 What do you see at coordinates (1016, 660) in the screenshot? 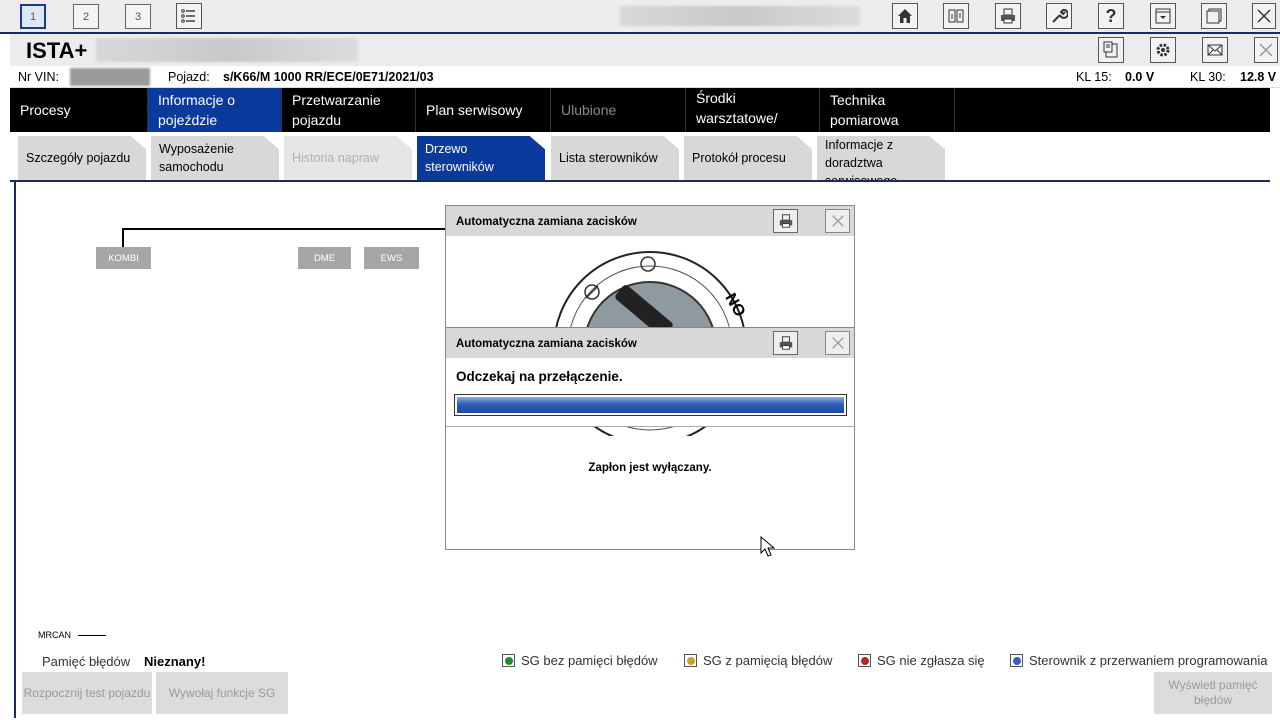
I see `blue-status-icon` at bounding box center [1016, 660].